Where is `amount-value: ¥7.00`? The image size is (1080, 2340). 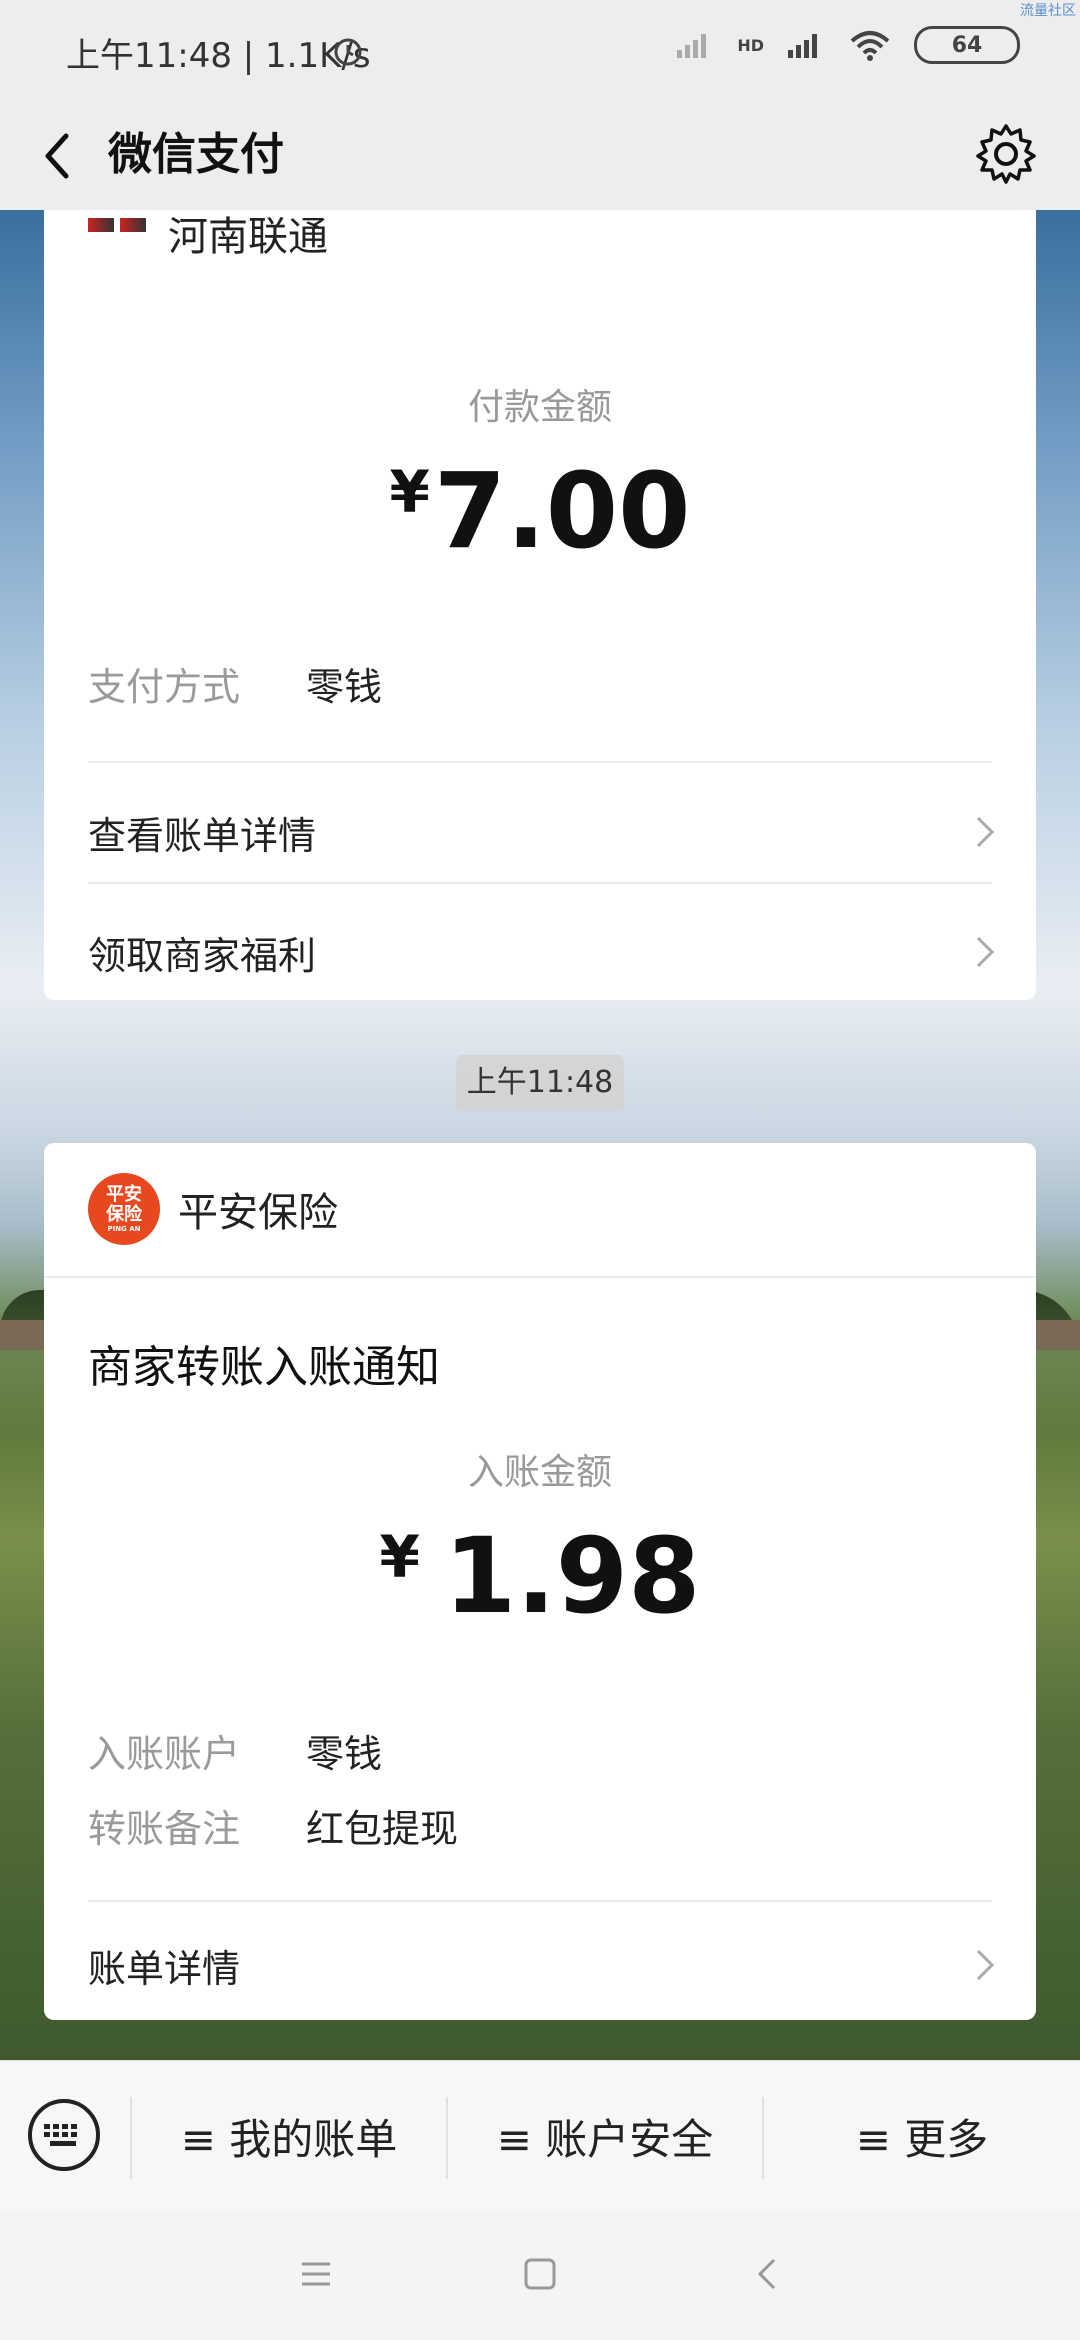 amount-value: ¥7.00 is located at coordinates (540, 511).